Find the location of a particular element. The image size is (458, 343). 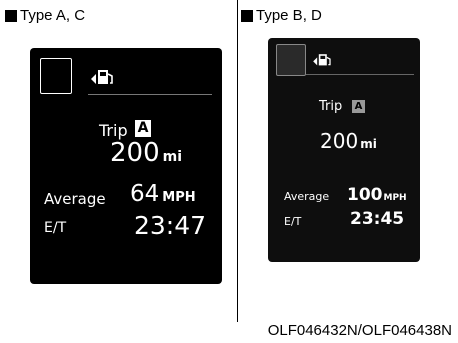

trip-label: Trip is located at coordinates (331, 106).